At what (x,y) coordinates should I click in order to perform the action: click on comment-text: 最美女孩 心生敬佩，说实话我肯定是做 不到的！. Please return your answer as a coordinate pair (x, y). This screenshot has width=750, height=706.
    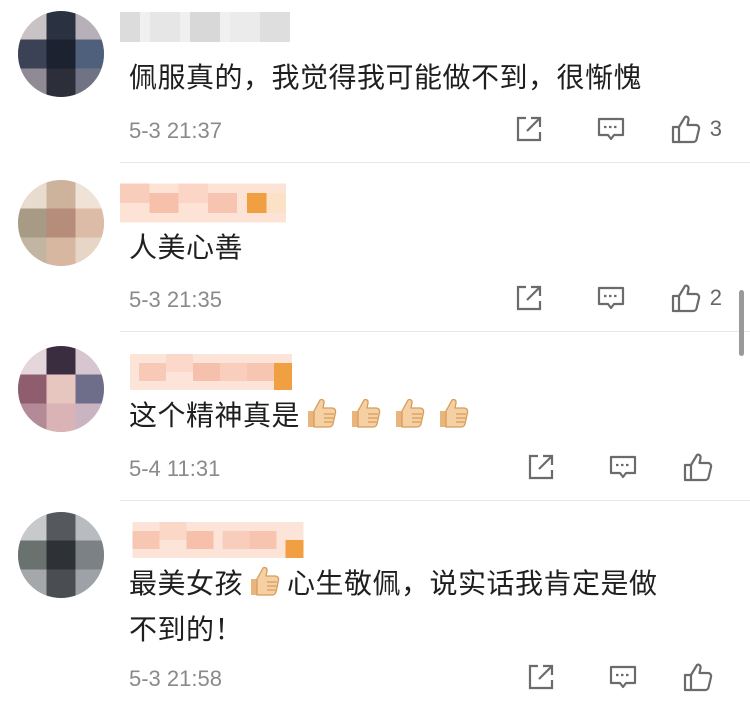
    Looking at the image, I should click on (424, 607).